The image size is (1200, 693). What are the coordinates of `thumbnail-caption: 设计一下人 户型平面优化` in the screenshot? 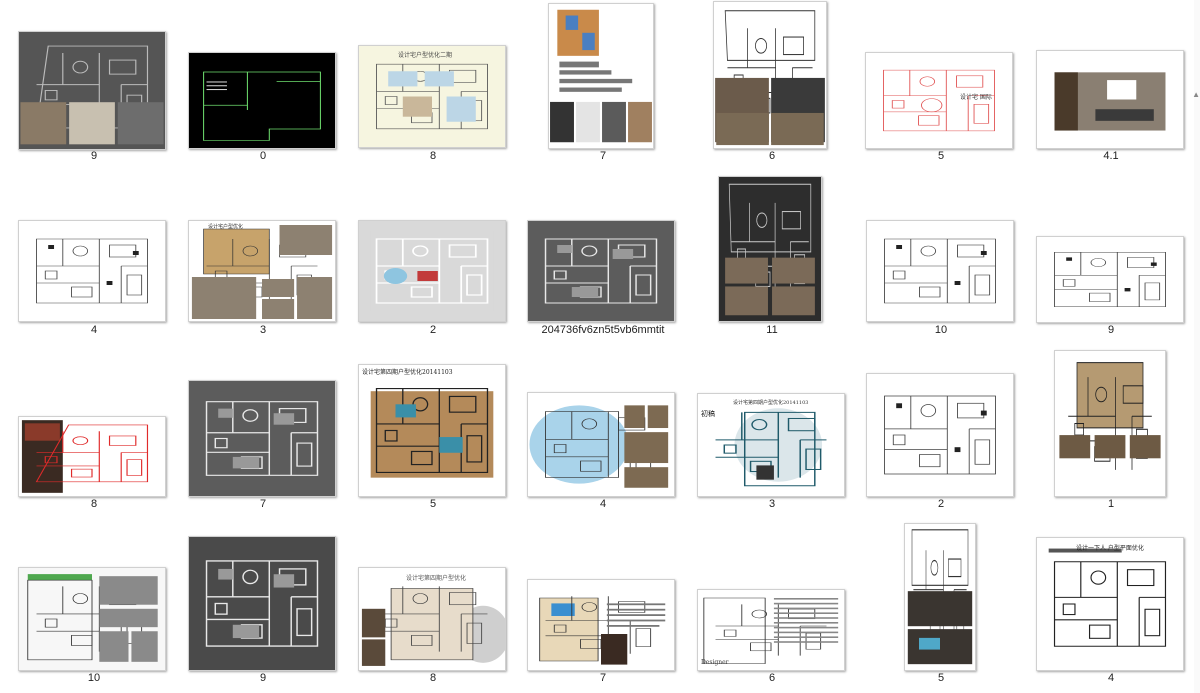 It's located at (1110, 548).